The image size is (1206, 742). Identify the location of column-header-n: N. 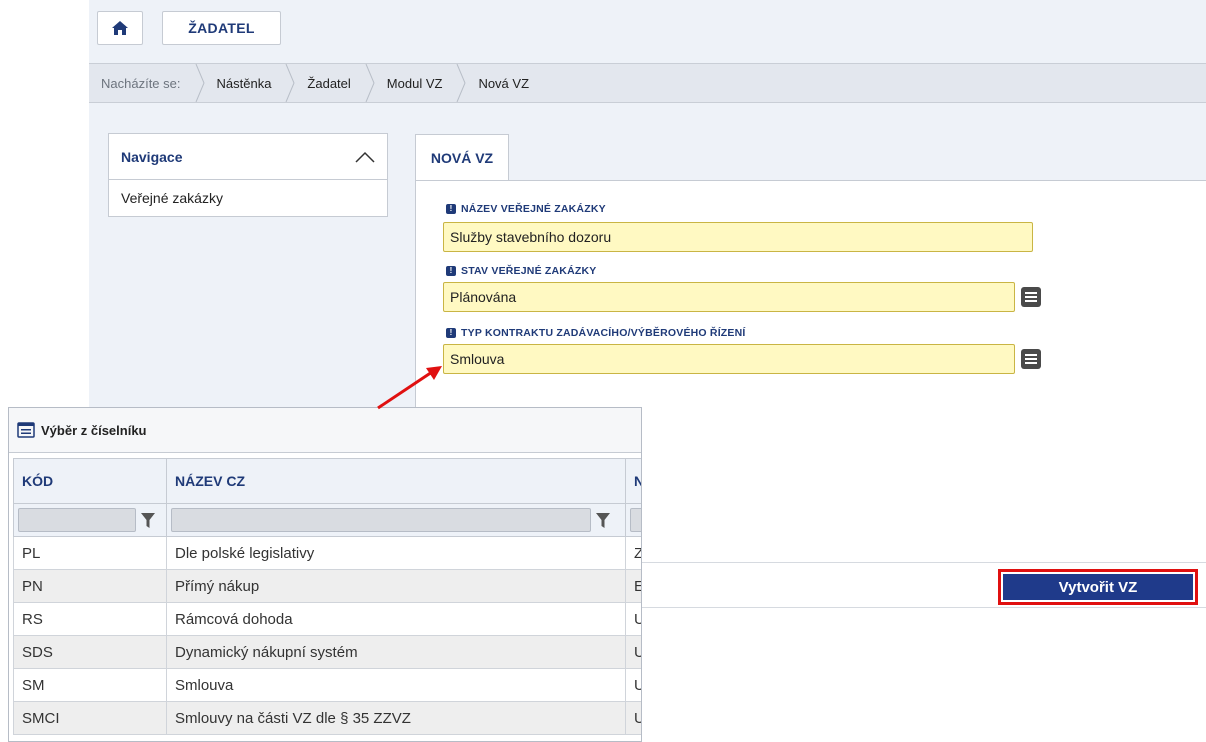
(633, 481).